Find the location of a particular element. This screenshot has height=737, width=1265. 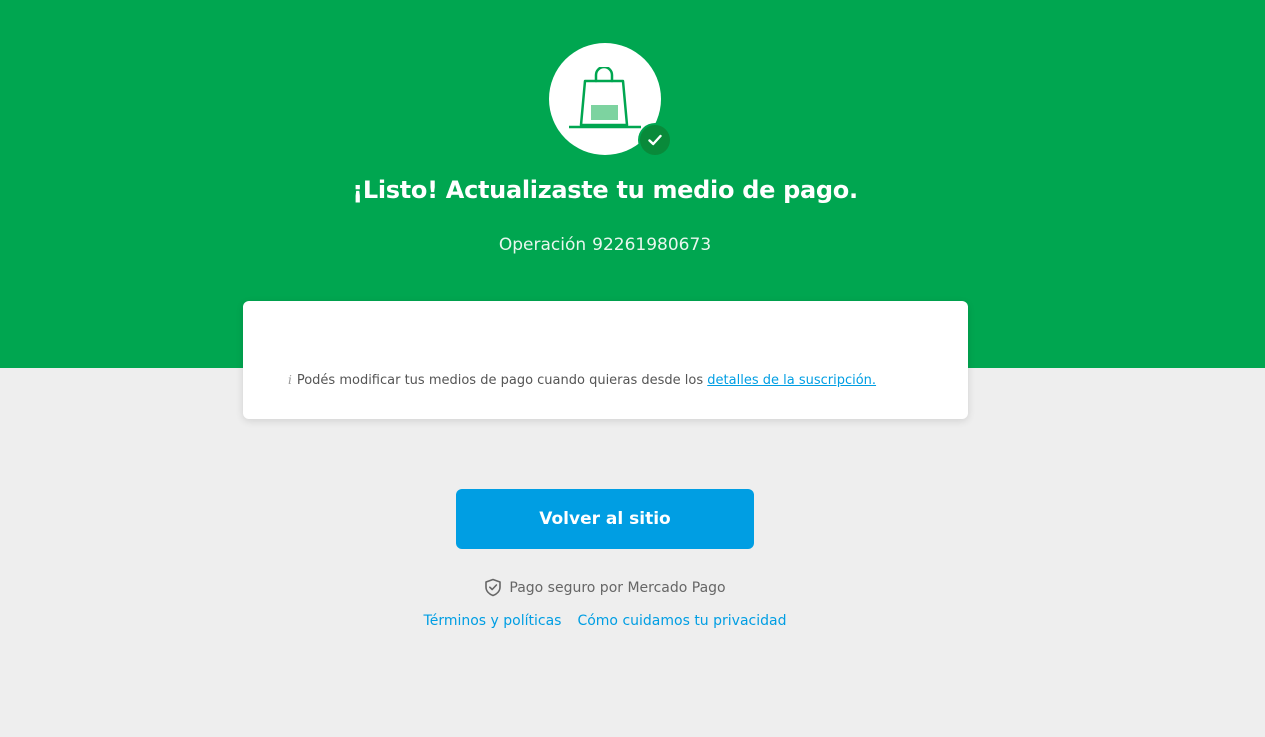

back-to-site-button: Volver al sitio is located at coordinates (605, 519).